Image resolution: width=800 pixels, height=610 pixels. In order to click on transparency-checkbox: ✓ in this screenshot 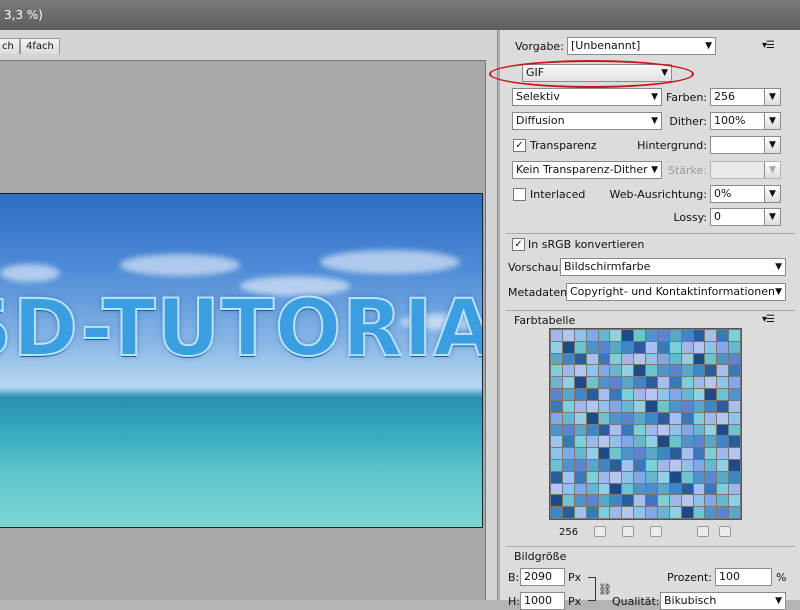, I will do `click(519, 145)`.